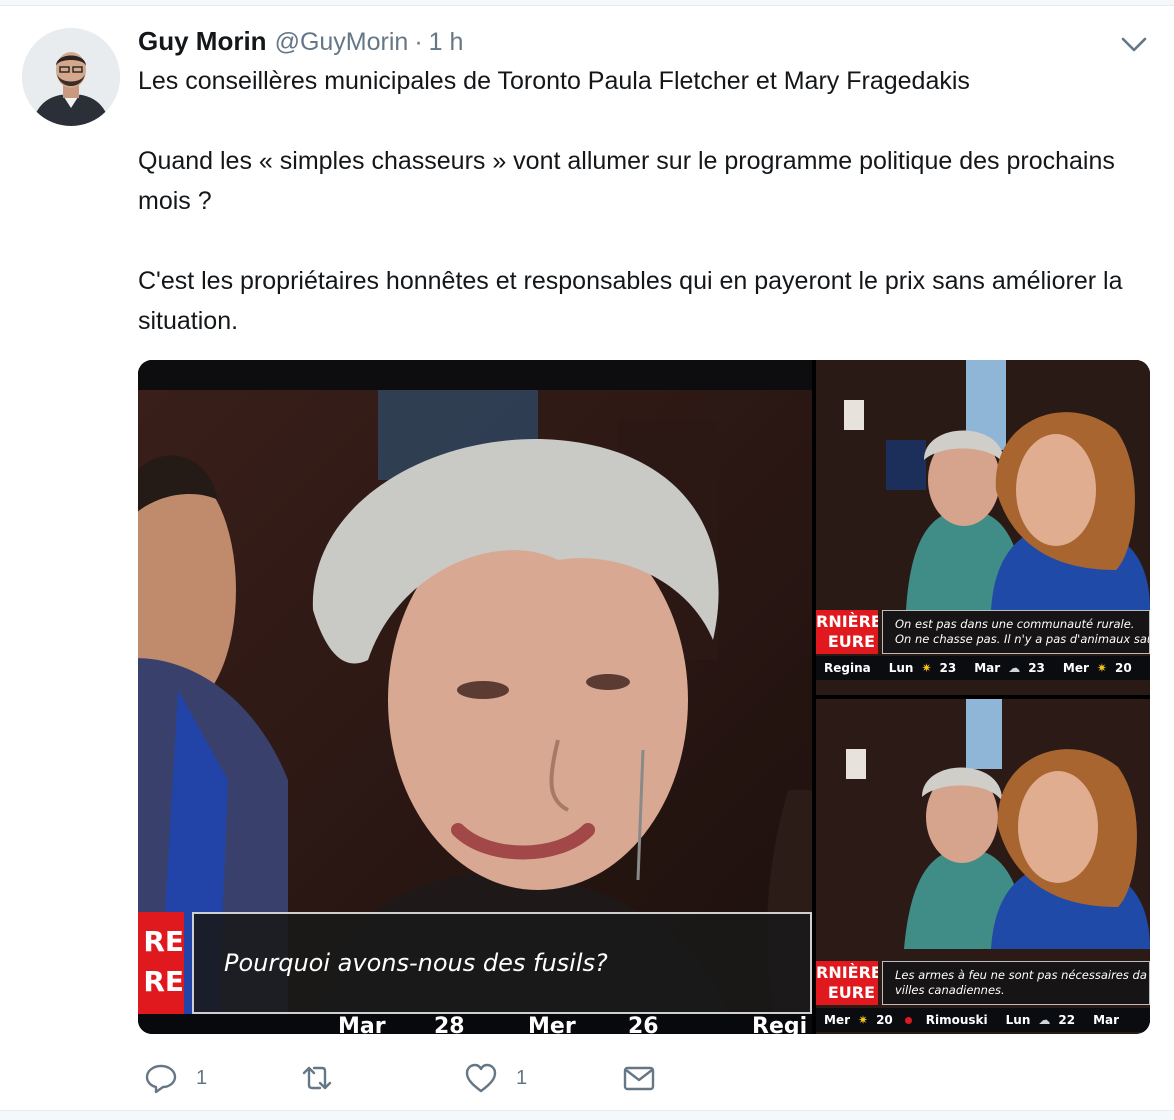  What do you see at coordinates (956, 1020) in the screenshot?
I see `ticker-text: Rimouski` at bounding box center [956, 1020].